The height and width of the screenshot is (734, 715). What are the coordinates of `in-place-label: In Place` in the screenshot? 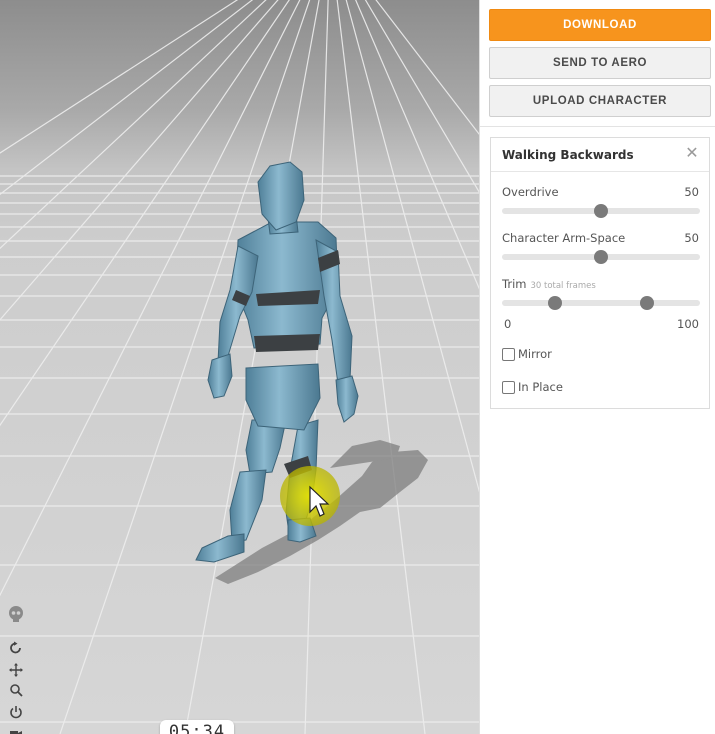 It's located at (540, 387).